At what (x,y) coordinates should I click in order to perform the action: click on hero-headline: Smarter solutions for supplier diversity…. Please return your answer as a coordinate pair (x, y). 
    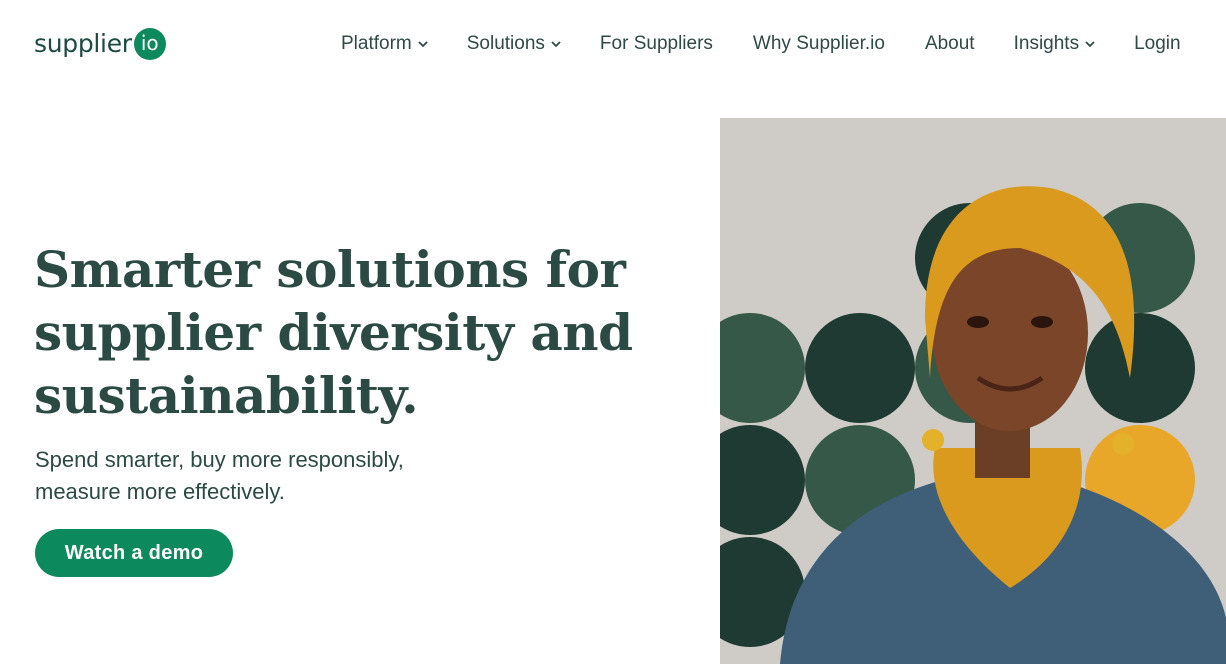
    Looking at the image, I should click on (333, 332).